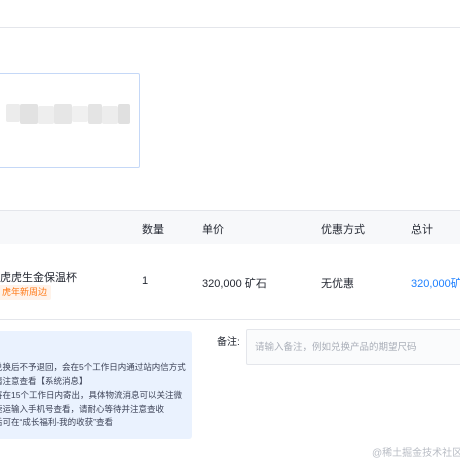 The image size is (460, 460). I want to click on product-unit-price: 320,000 矿石, so click(234, 284).